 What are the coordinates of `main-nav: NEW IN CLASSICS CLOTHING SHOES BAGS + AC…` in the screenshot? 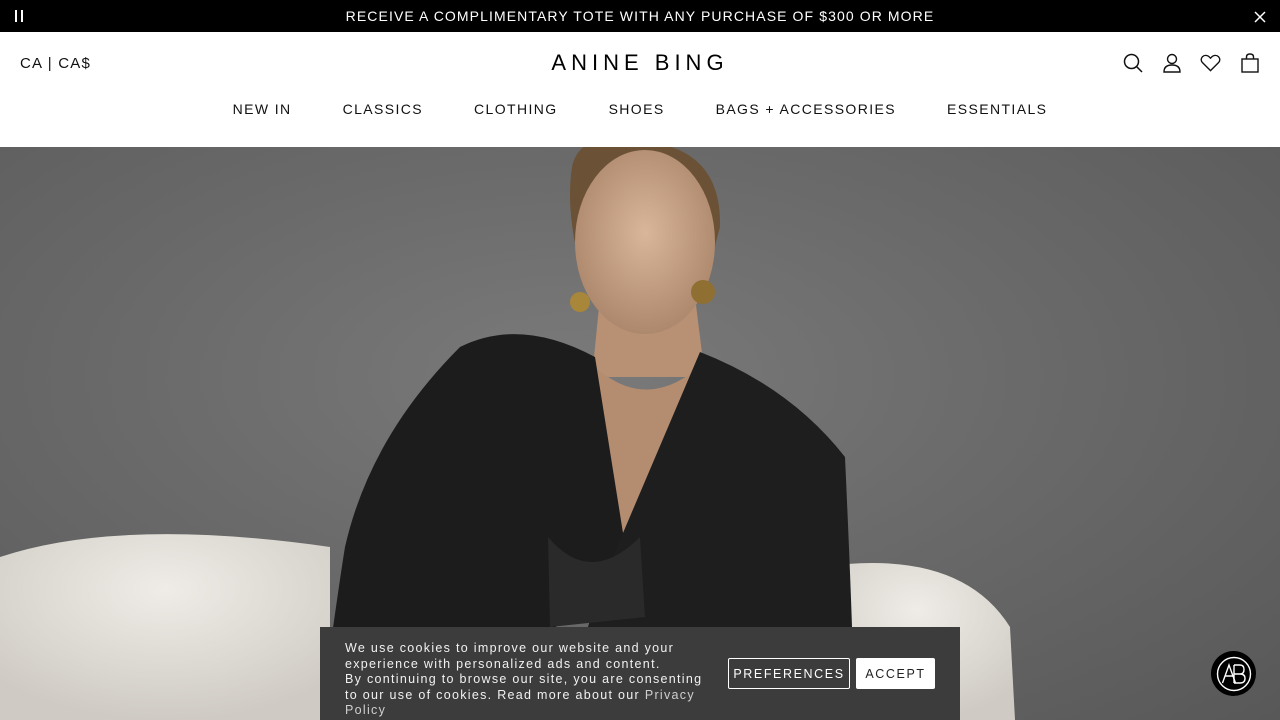 It's located at (640, 109).